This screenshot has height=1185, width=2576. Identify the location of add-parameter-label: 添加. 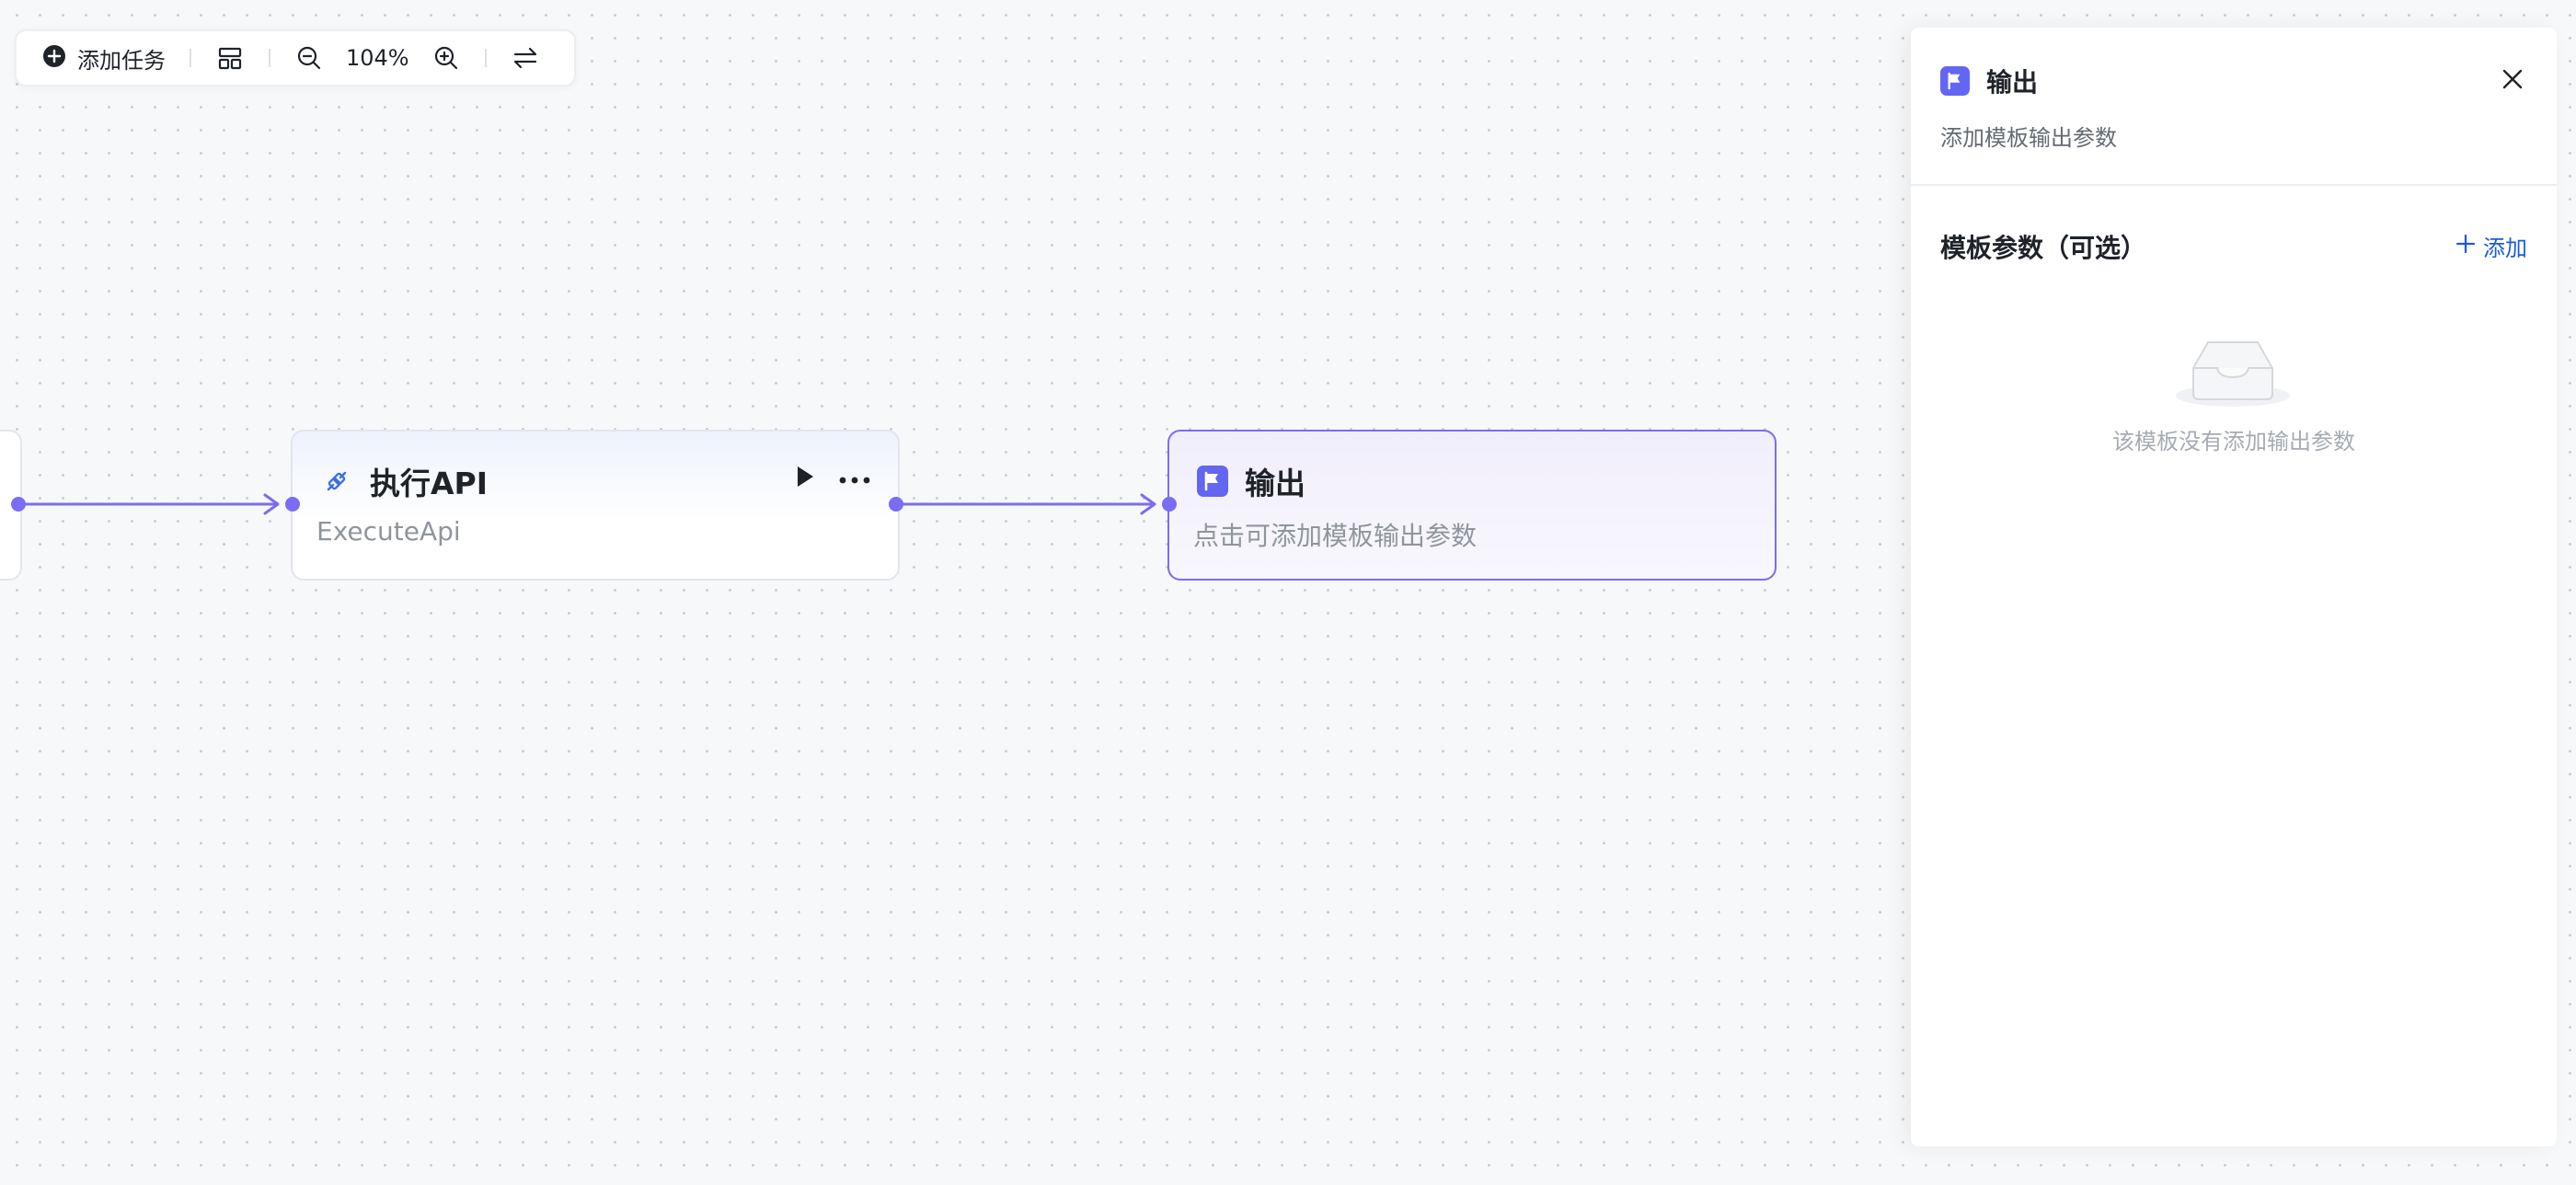
(2505, 248).